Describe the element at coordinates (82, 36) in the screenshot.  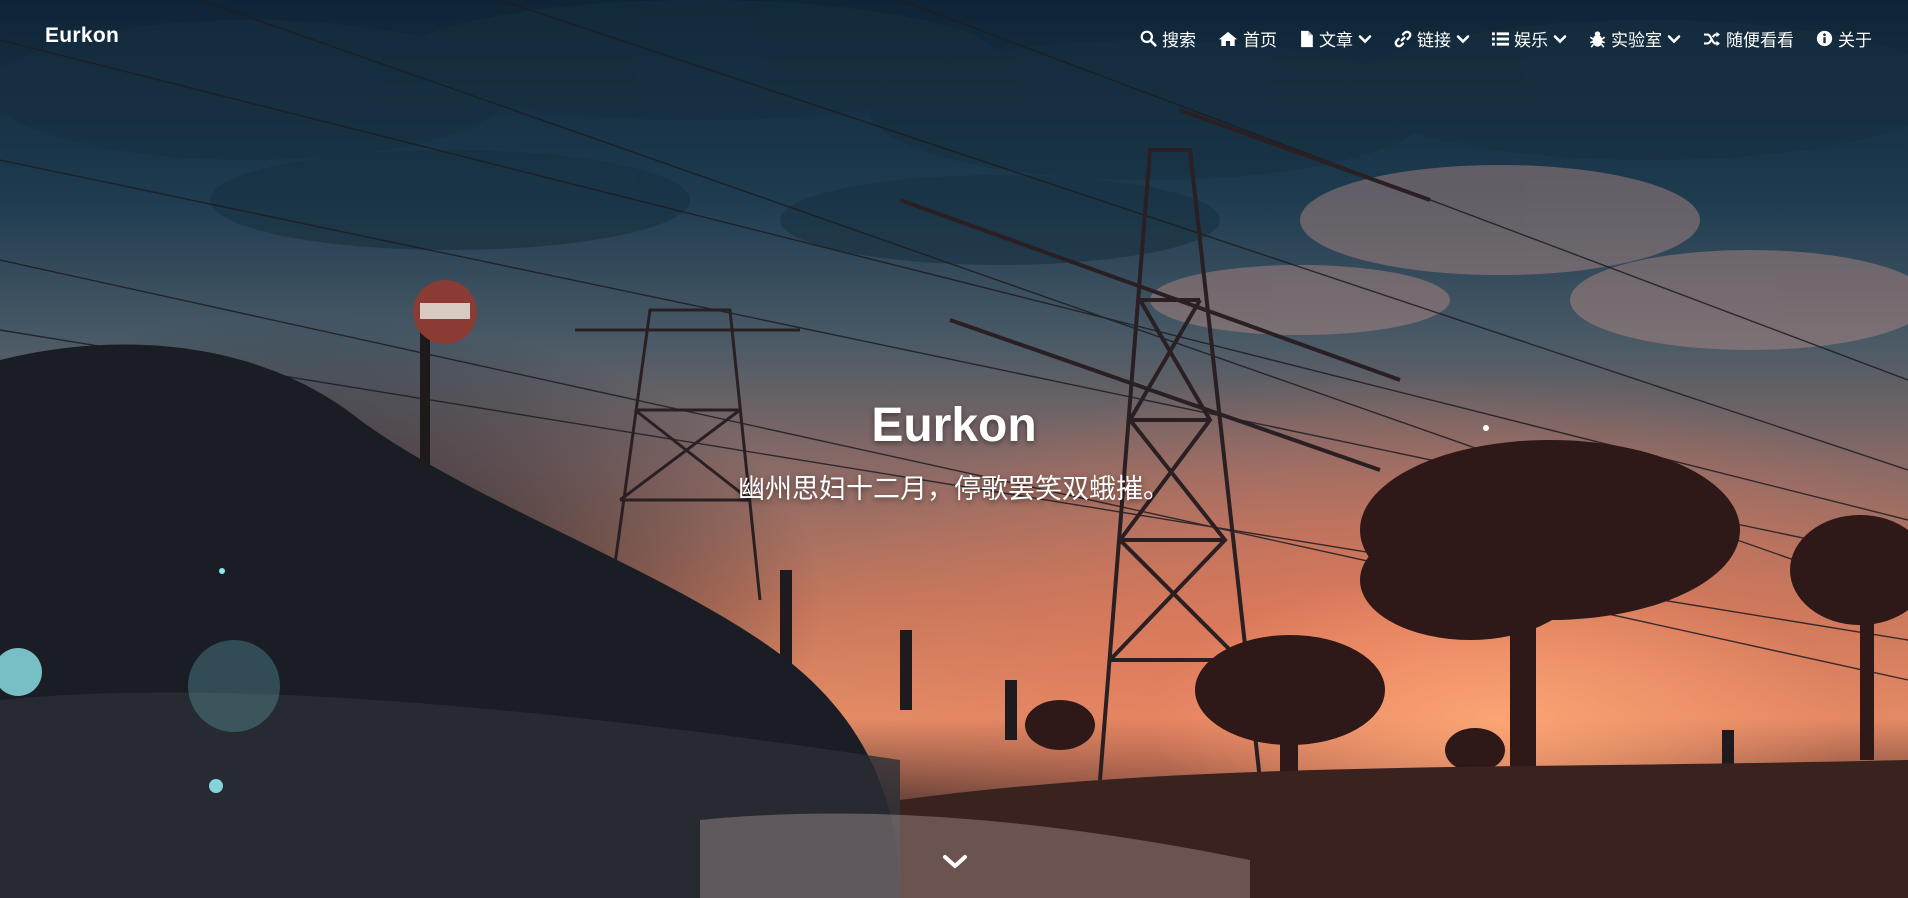
I see `site-brand-link: Eurkon` at that location.